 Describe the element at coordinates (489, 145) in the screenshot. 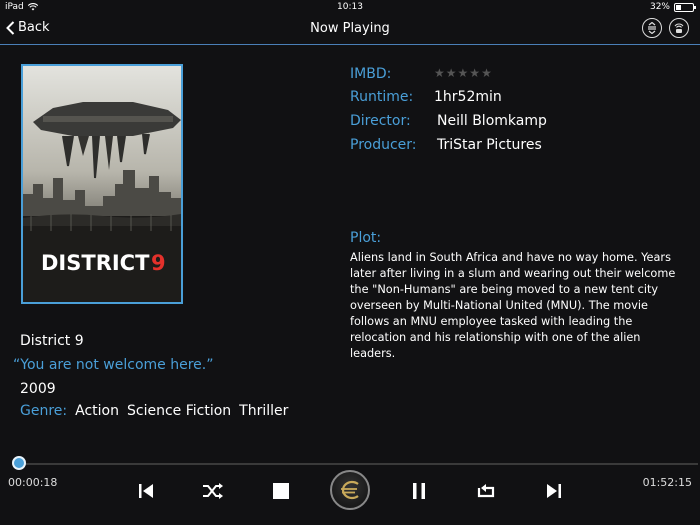

I see `producer-value: TriStar Pictures` at that location.